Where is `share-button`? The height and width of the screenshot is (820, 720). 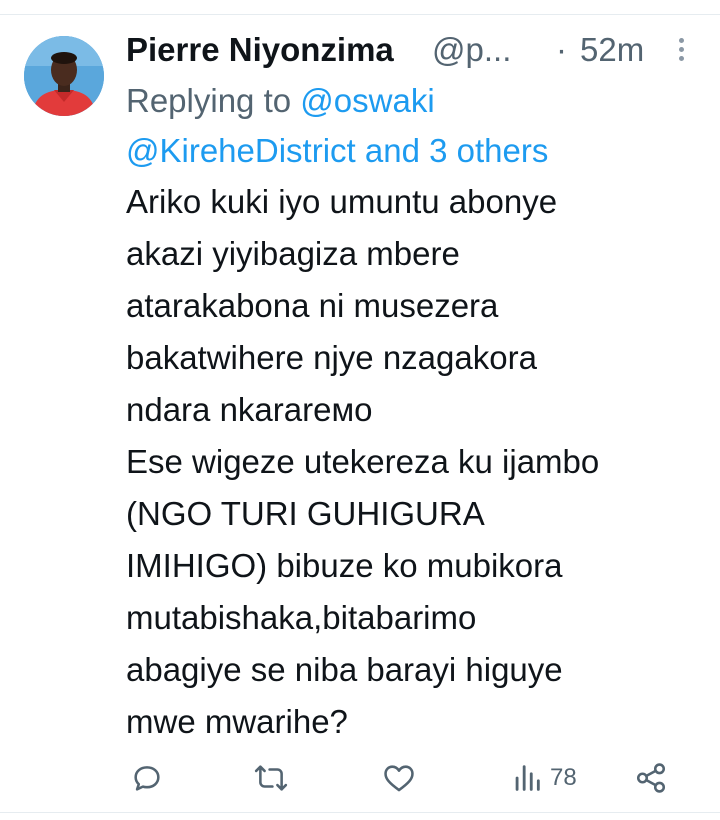 share-button is located at coordinates (651, 778).